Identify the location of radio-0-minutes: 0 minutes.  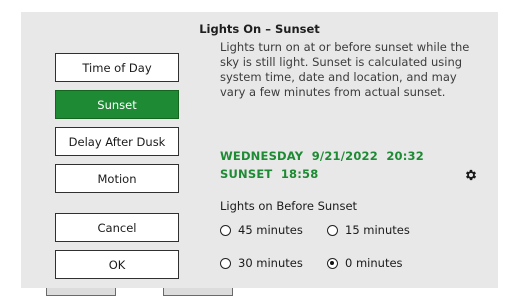
(365, 263).